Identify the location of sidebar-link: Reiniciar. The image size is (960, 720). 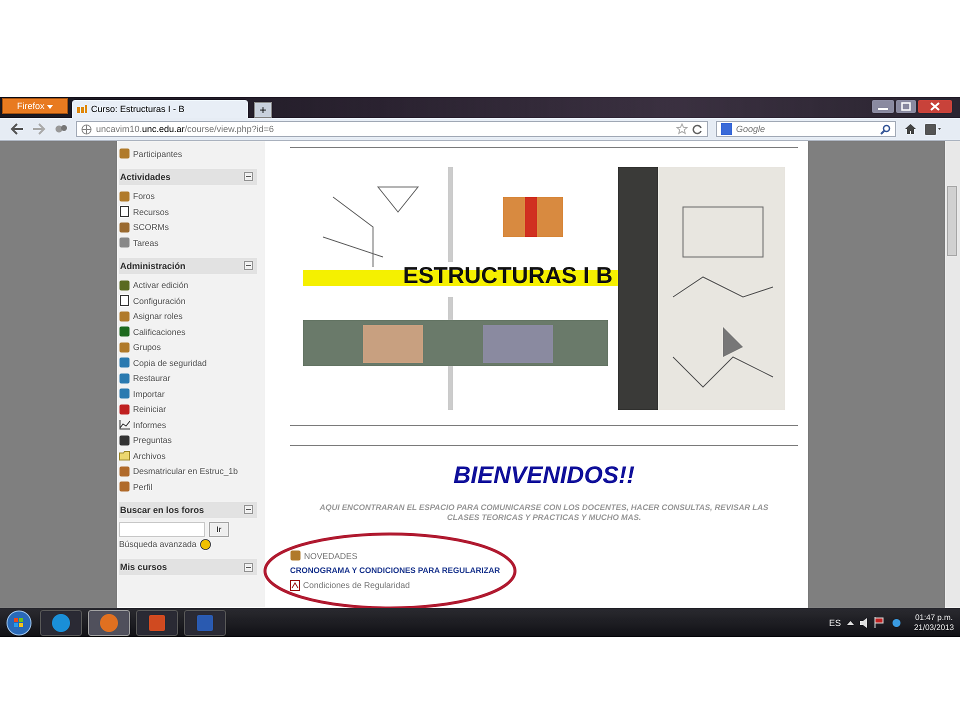
(149, 409).